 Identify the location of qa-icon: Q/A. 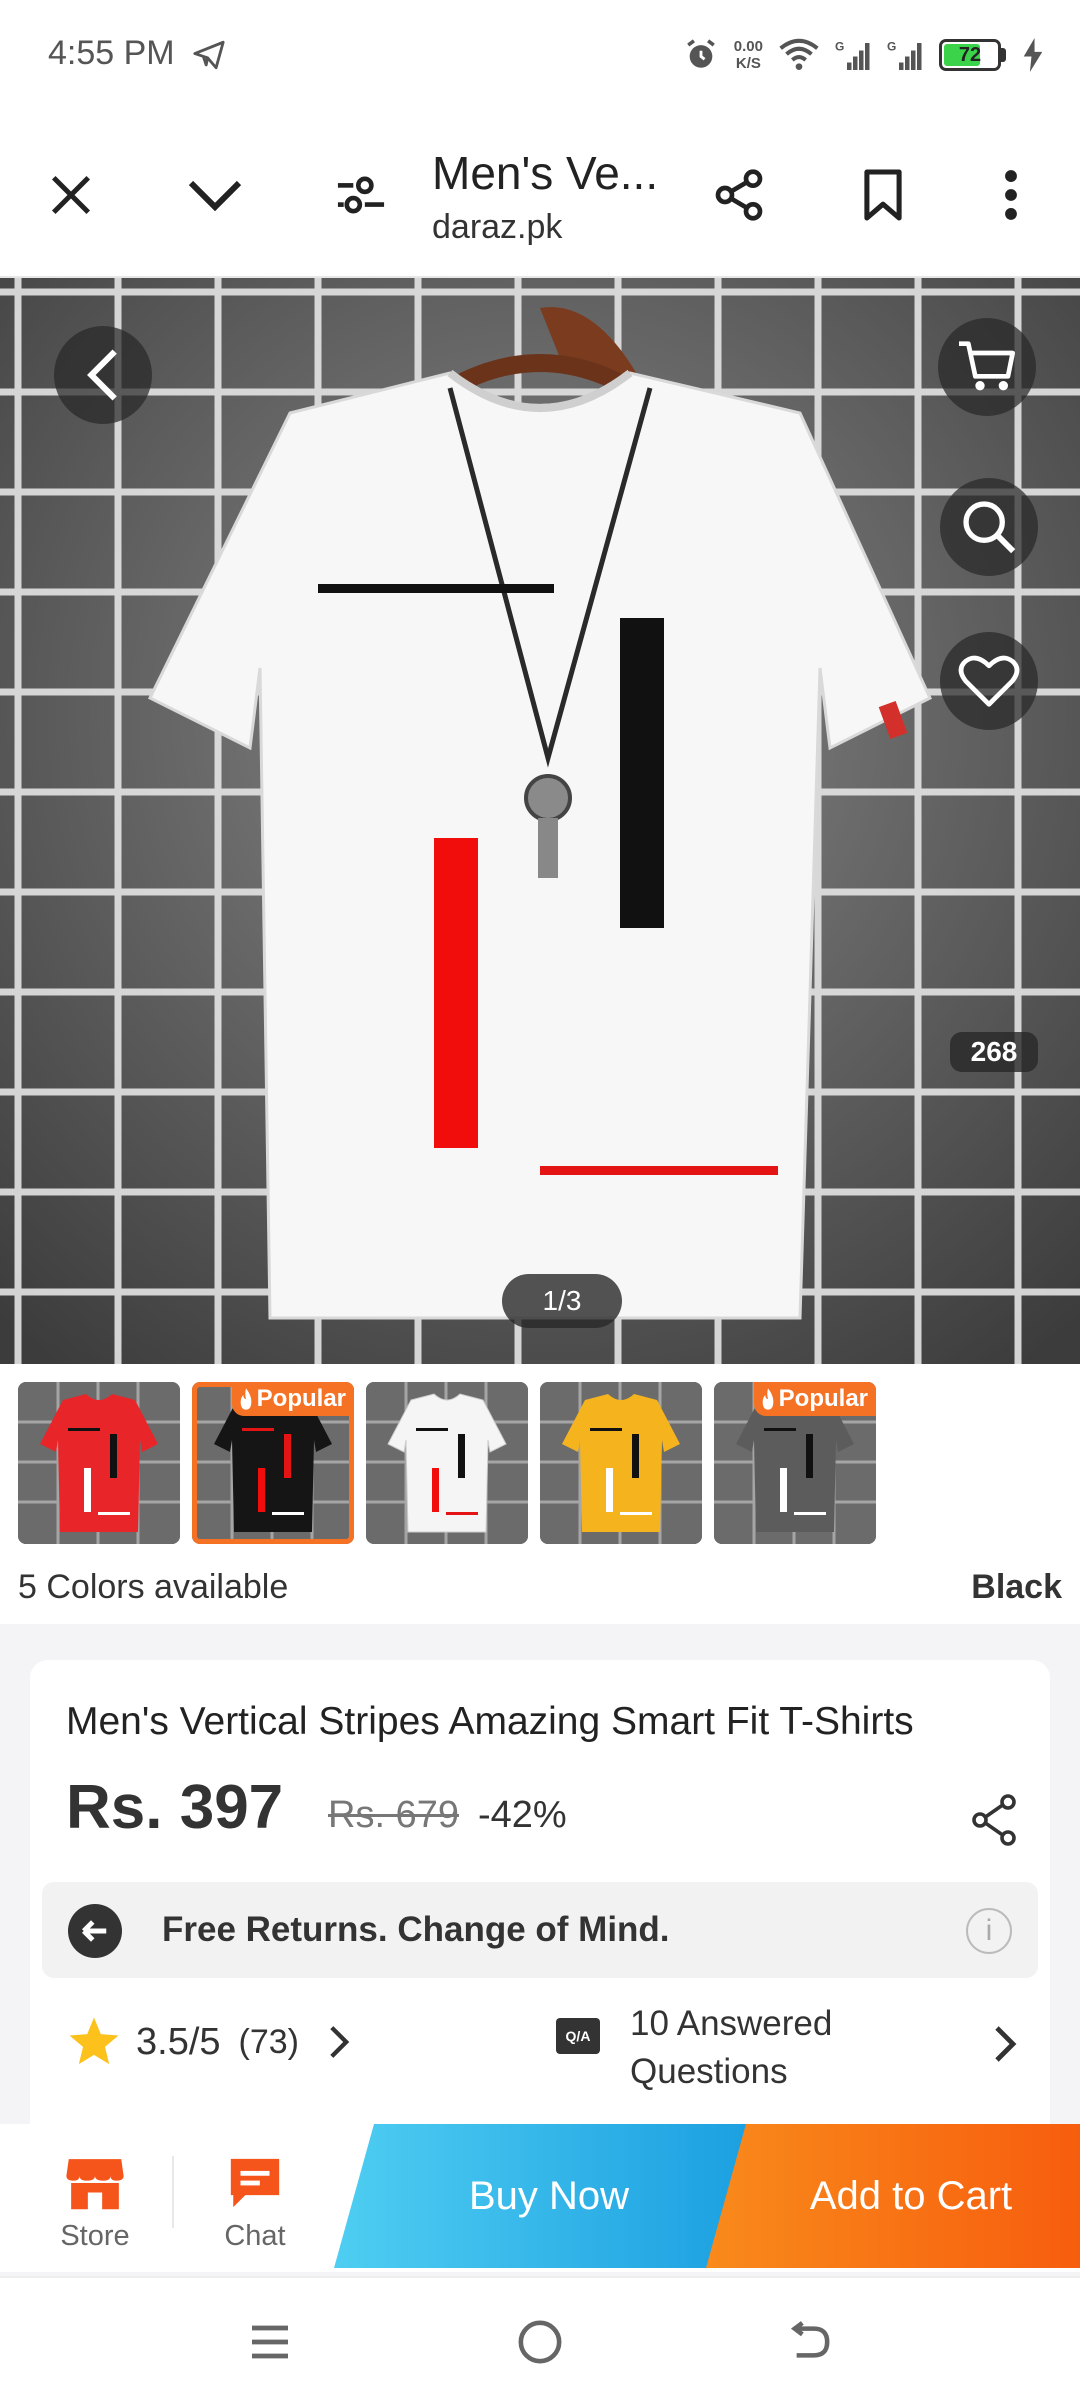
(578, 2036).